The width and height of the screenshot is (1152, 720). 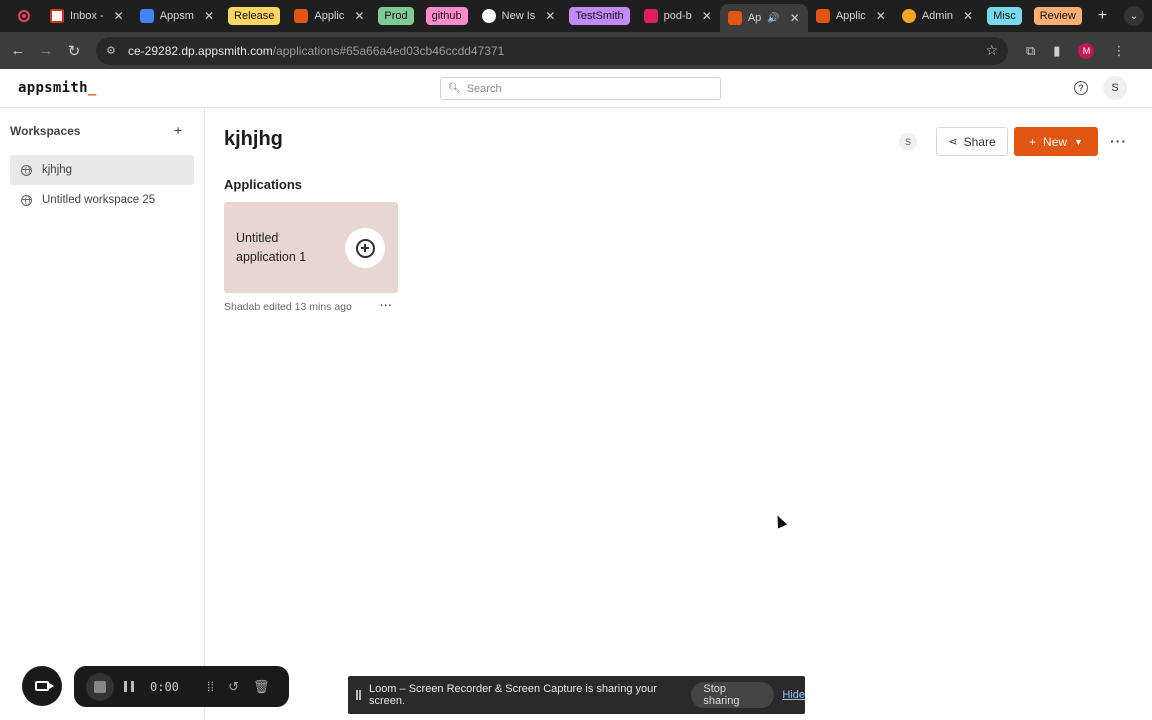 What do you see at coordinates (773, 18) in the screenshot?
I see `speaker-icon: 🔊` at bounding box center [773, 18].